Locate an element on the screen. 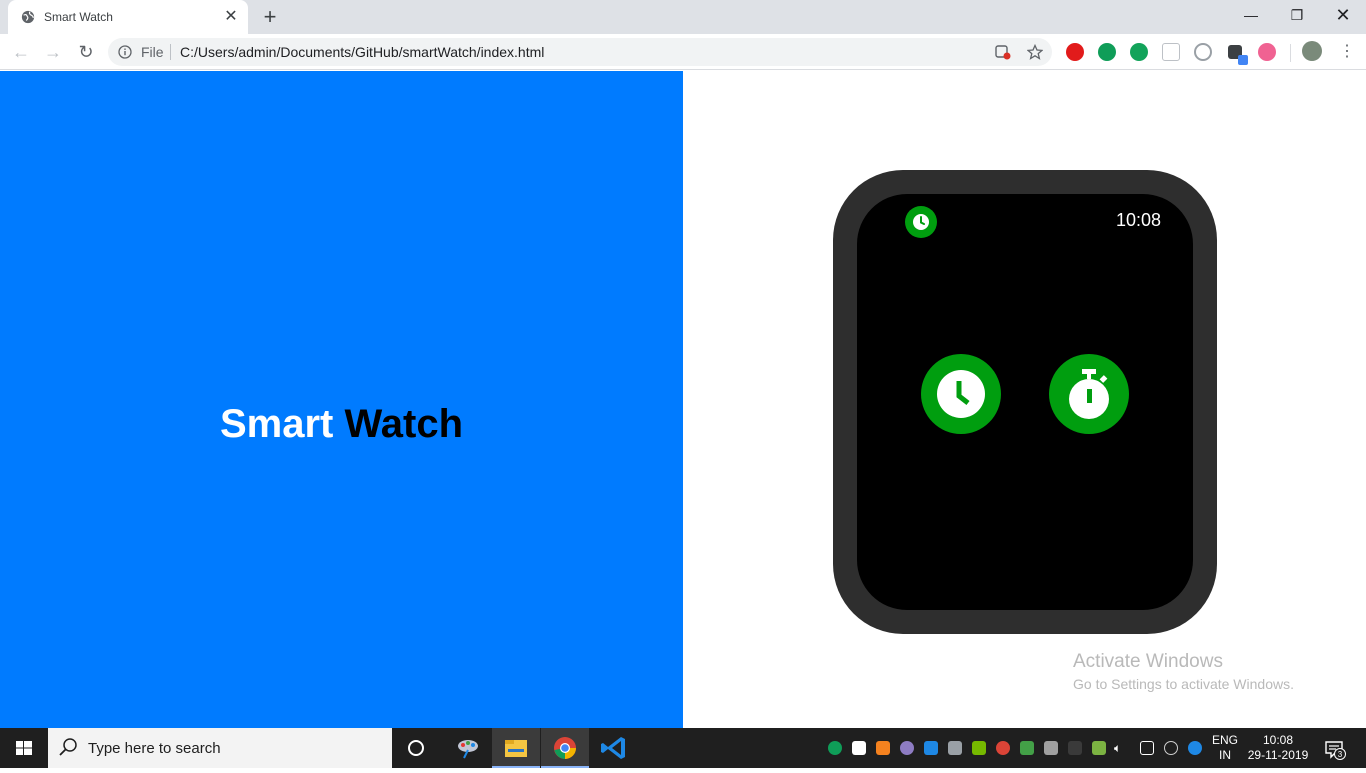 The width and height of the screenshot is (1366, 773). watermark-title: Activate Windows is located at coordinates (1148, 661).